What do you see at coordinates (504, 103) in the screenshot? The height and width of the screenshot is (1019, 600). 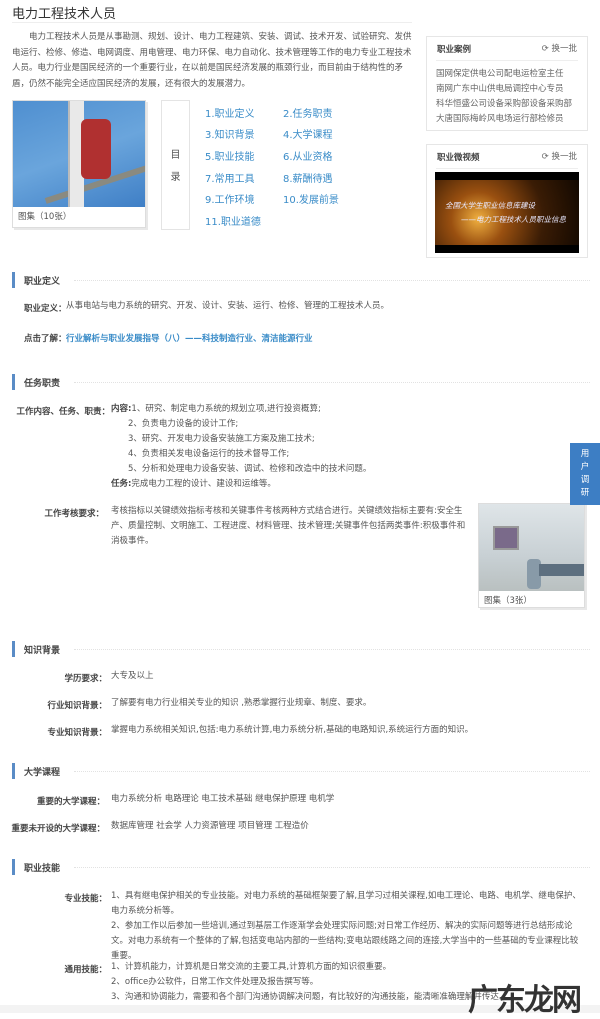 I see `case-item: 科华恒盛公司设备采购部设备采购部` at bounding box center [504, 103].